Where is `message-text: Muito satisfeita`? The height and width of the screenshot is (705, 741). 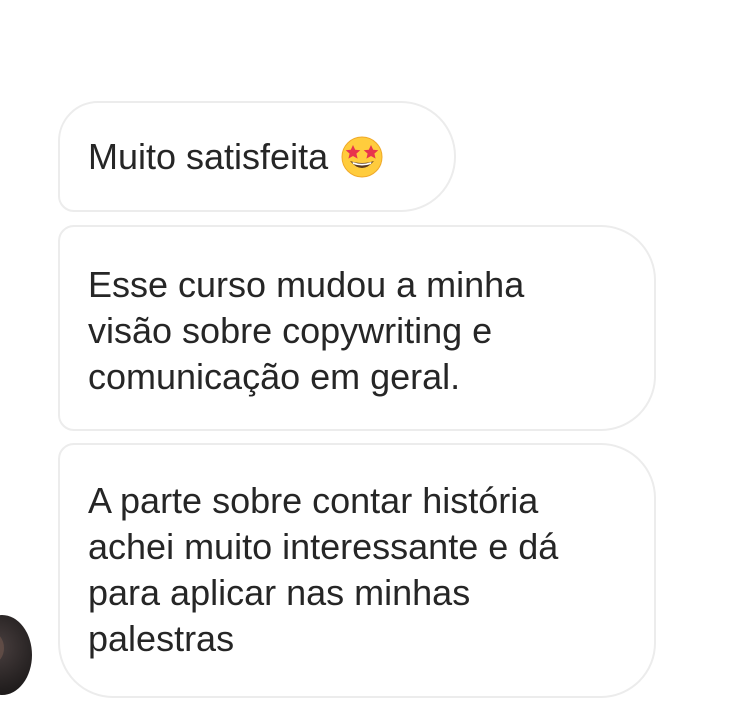 message-text: Muito satisfeita is located at coordinates (208, 156).